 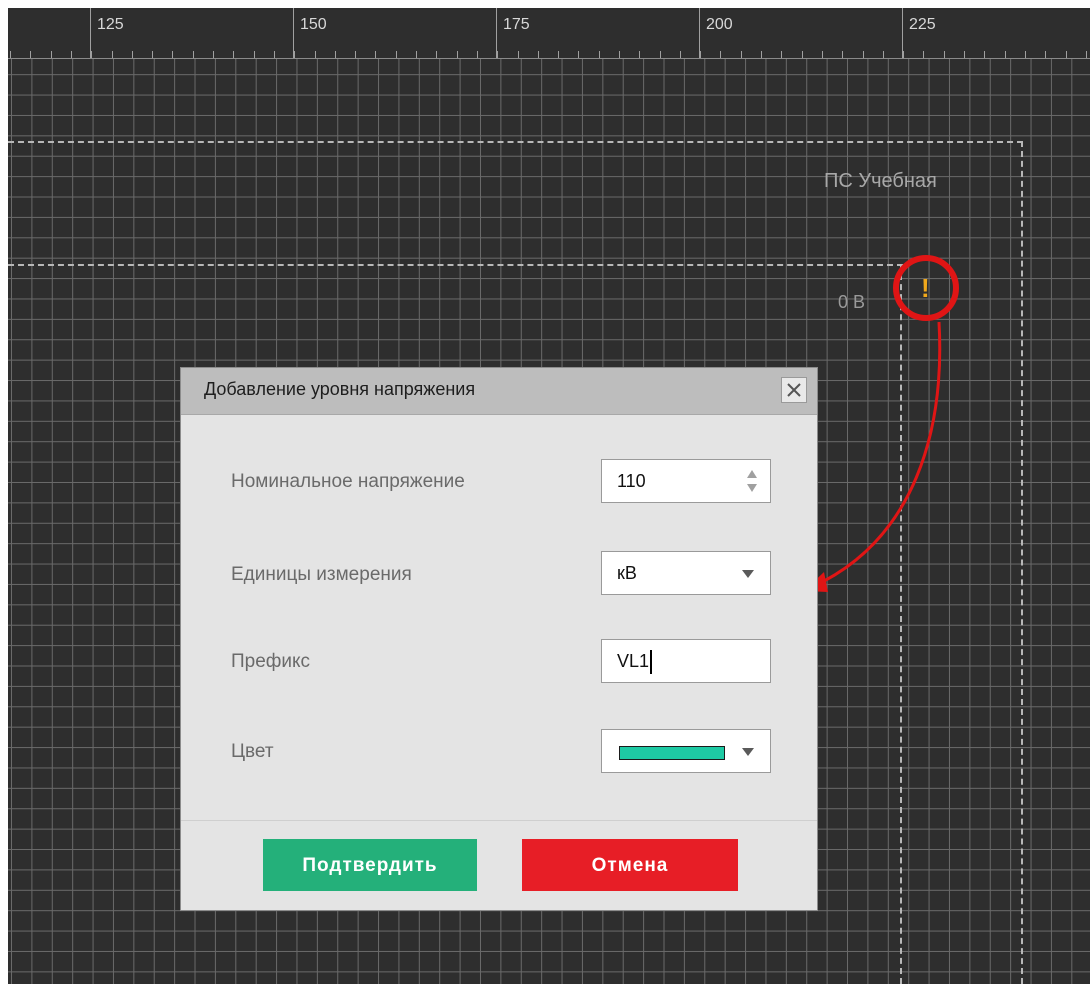 I want to click on spin-up-icon, so click(x=752, y=474).